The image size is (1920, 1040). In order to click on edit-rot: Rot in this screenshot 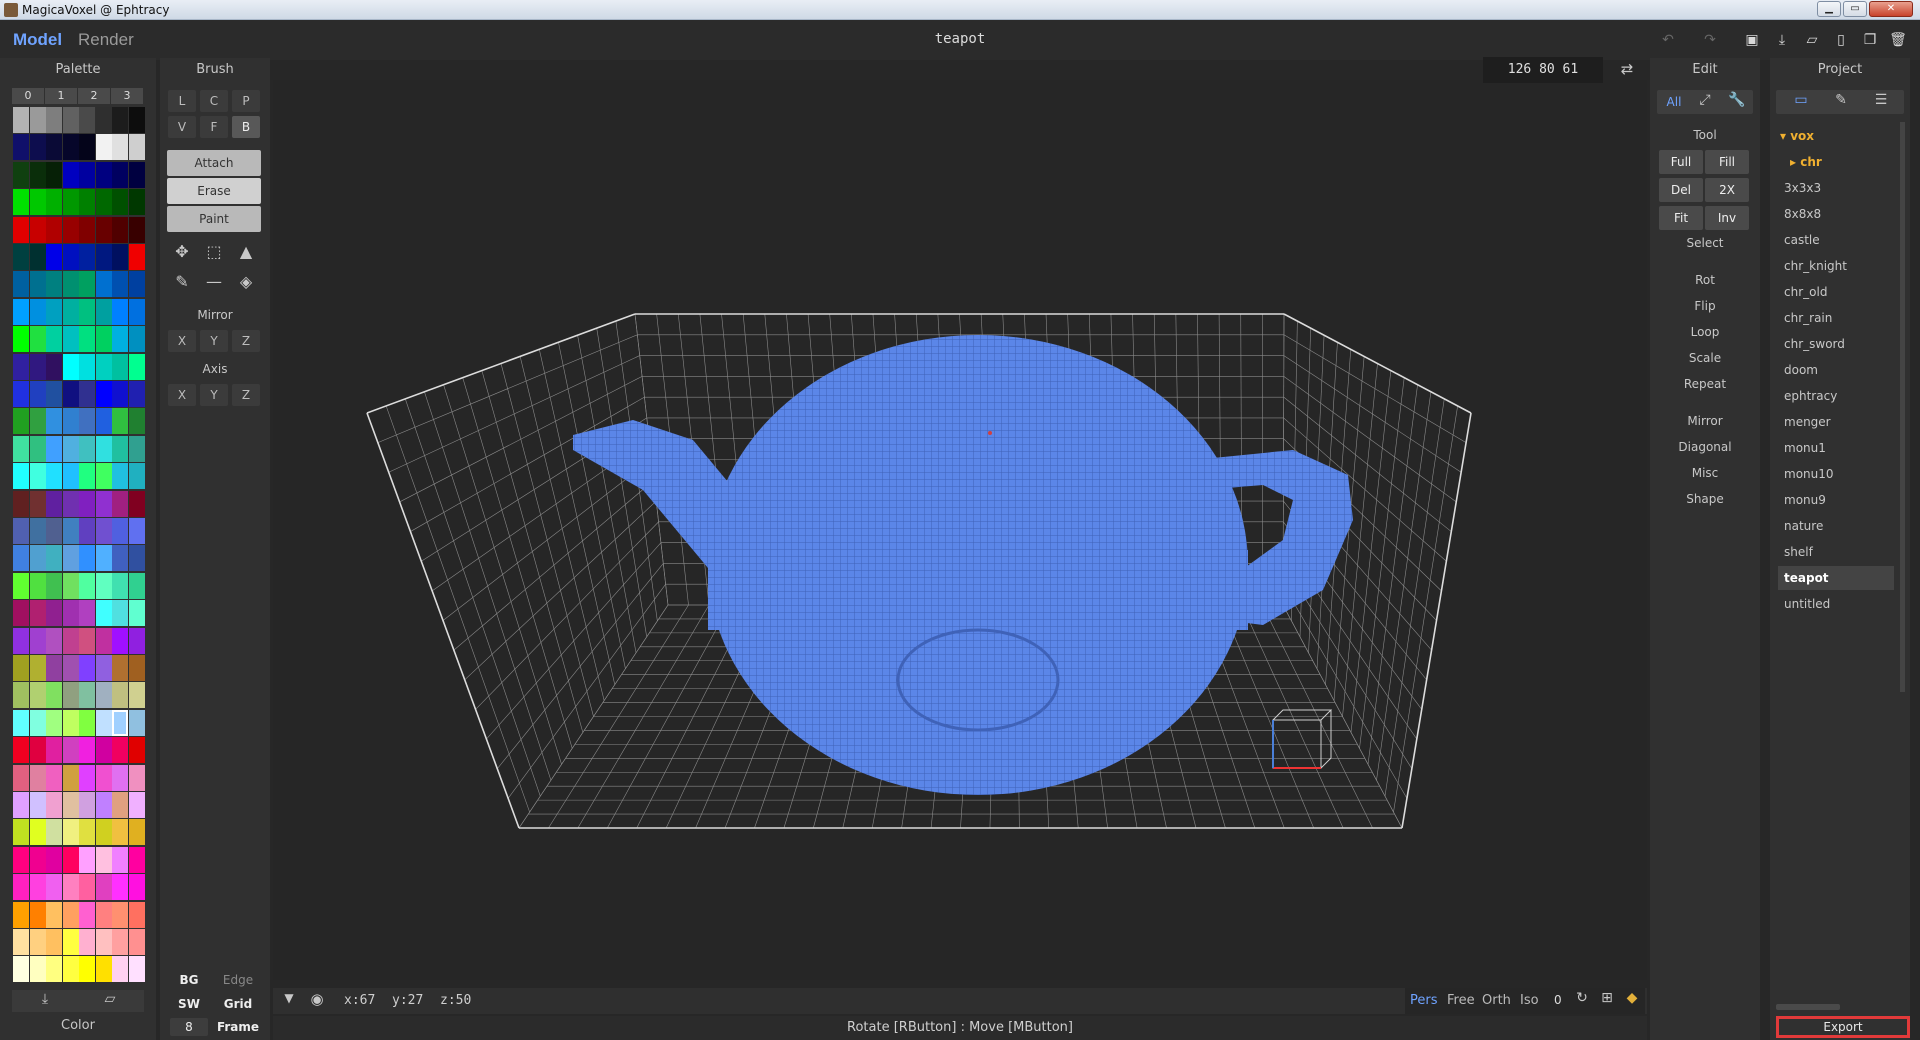, I will do `click(1705, 280)`.